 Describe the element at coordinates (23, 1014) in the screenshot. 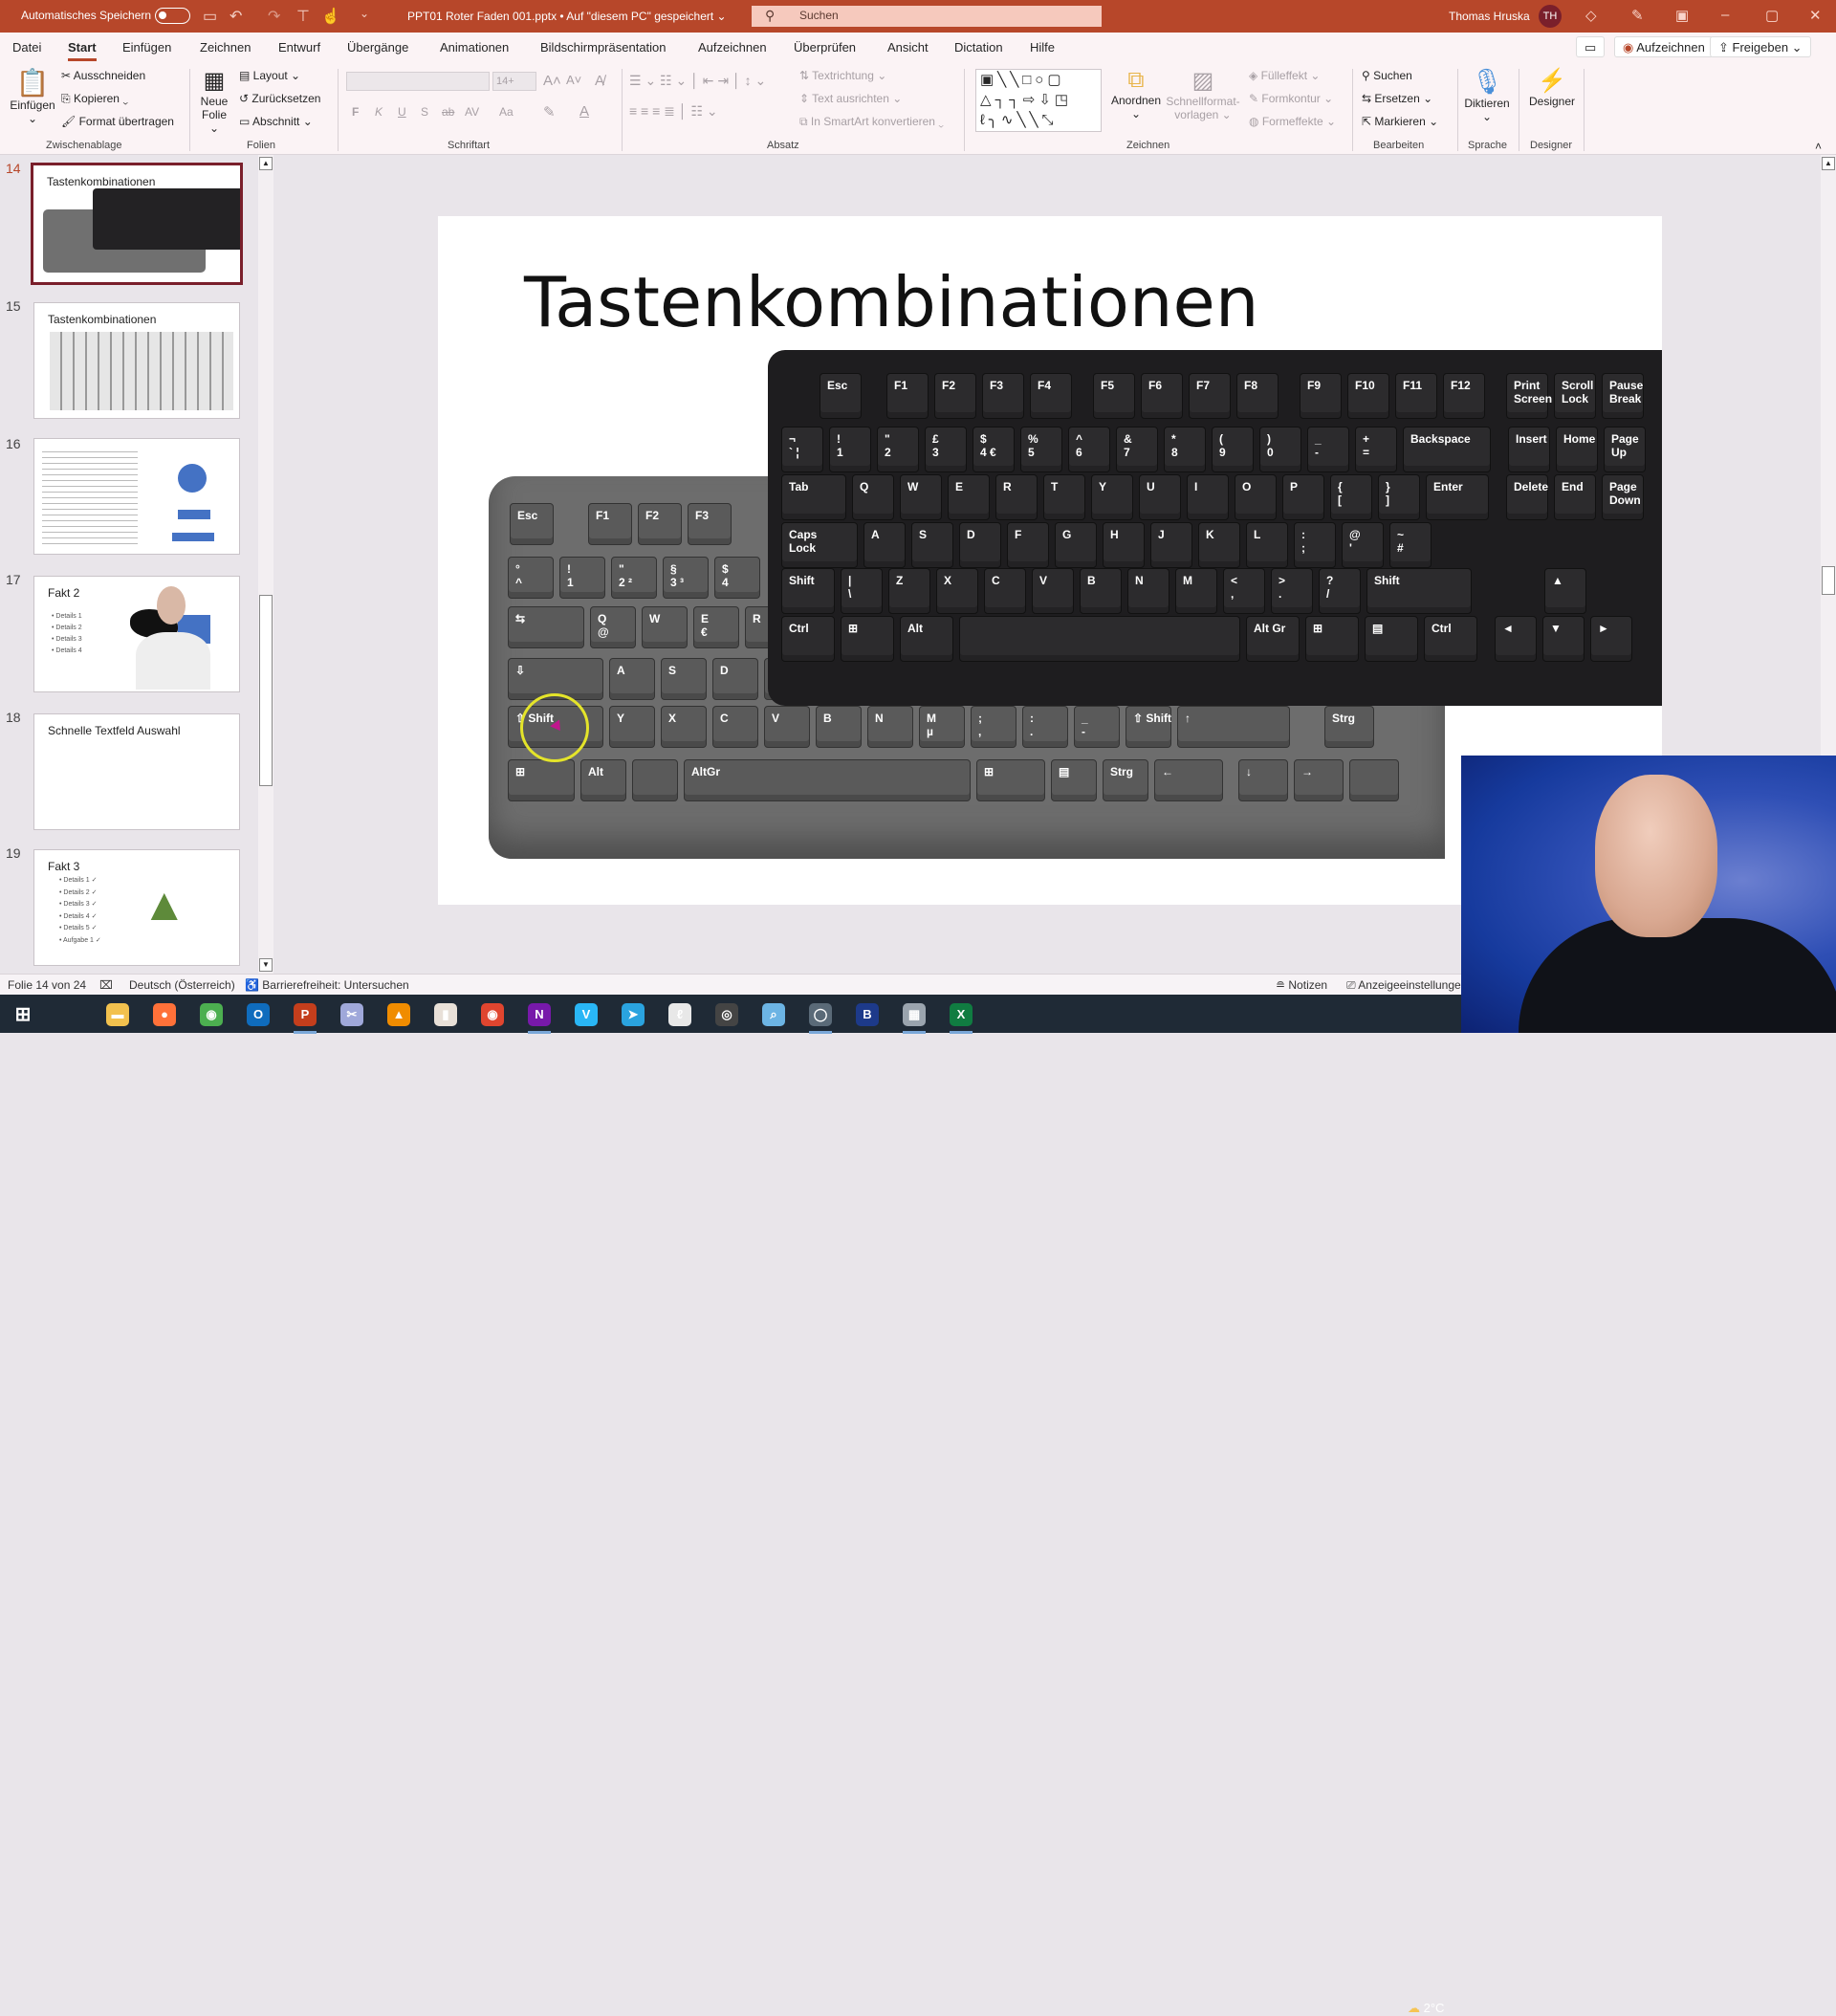

I see `windows-start-icon: ⊞` at that location.